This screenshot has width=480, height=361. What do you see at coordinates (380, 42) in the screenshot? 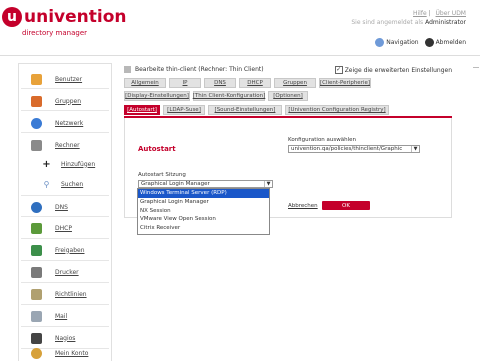
I see `navigation-icon` at bounding box center [380, 42].